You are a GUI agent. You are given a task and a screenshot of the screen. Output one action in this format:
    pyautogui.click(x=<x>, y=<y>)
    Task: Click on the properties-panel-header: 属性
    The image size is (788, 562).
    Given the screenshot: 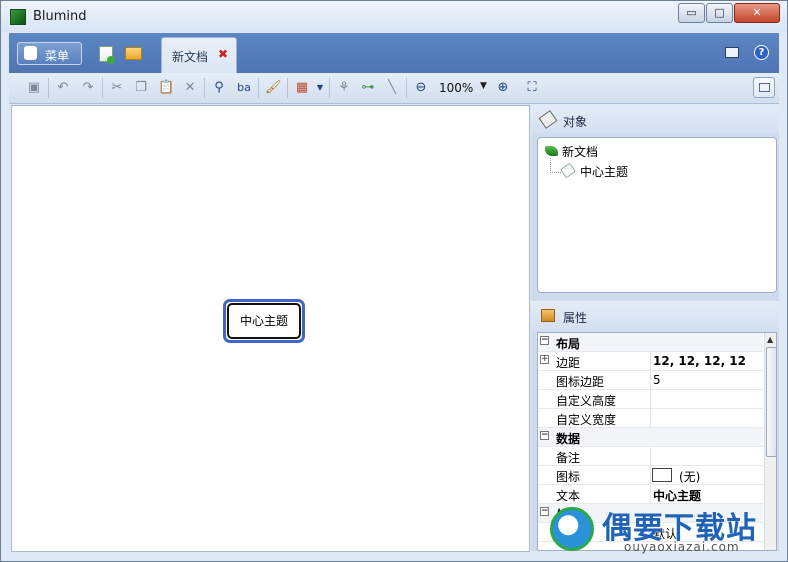 What is the action you would take?
    pyautogui.click(x=655, y=316)
    